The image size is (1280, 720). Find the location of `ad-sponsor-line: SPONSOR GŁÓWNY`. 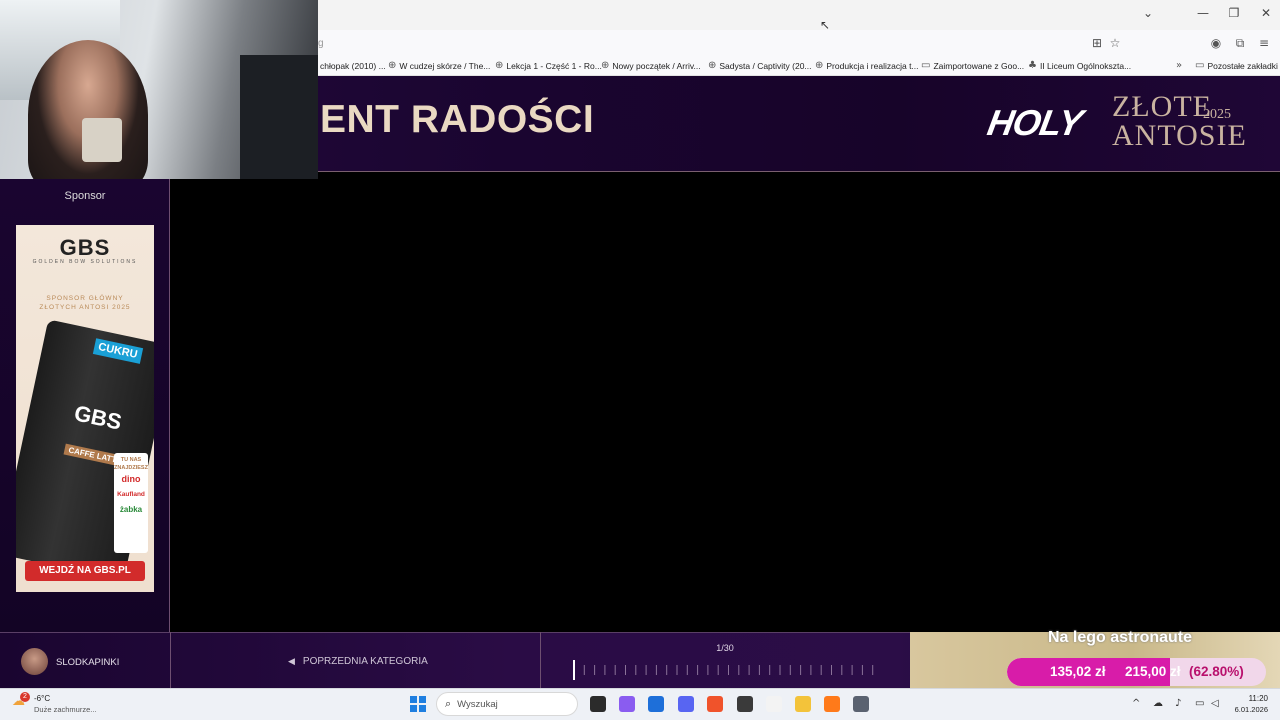

ad-sponsor-line: SPONSOR GŁÓWNY is located at coordinates (85, 298).